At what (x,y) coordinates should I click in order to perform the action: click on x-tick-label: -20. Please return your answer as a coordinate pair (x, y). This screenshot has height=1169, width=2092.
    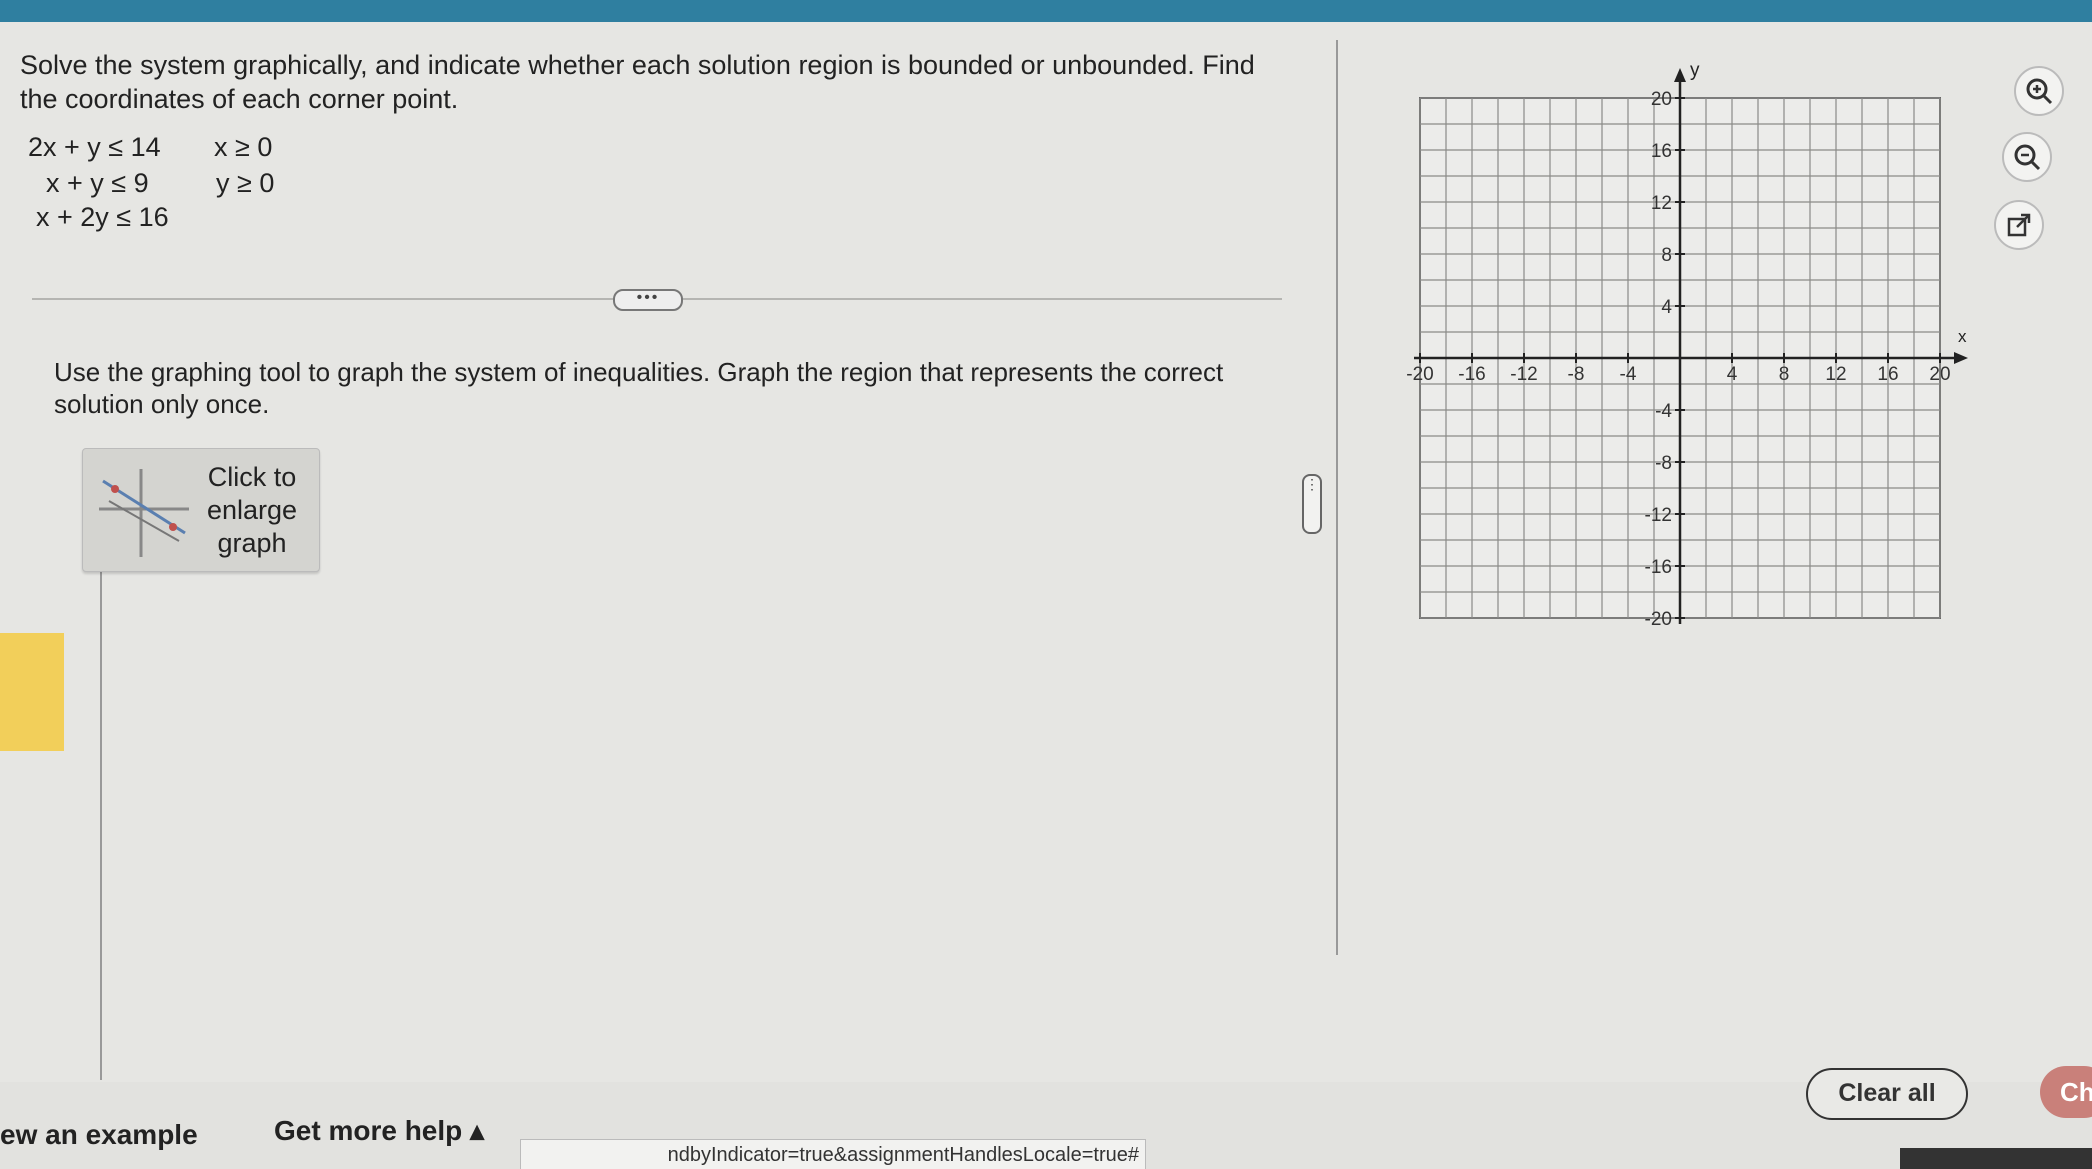
    Looking at the image, I should click on (1419, 374).